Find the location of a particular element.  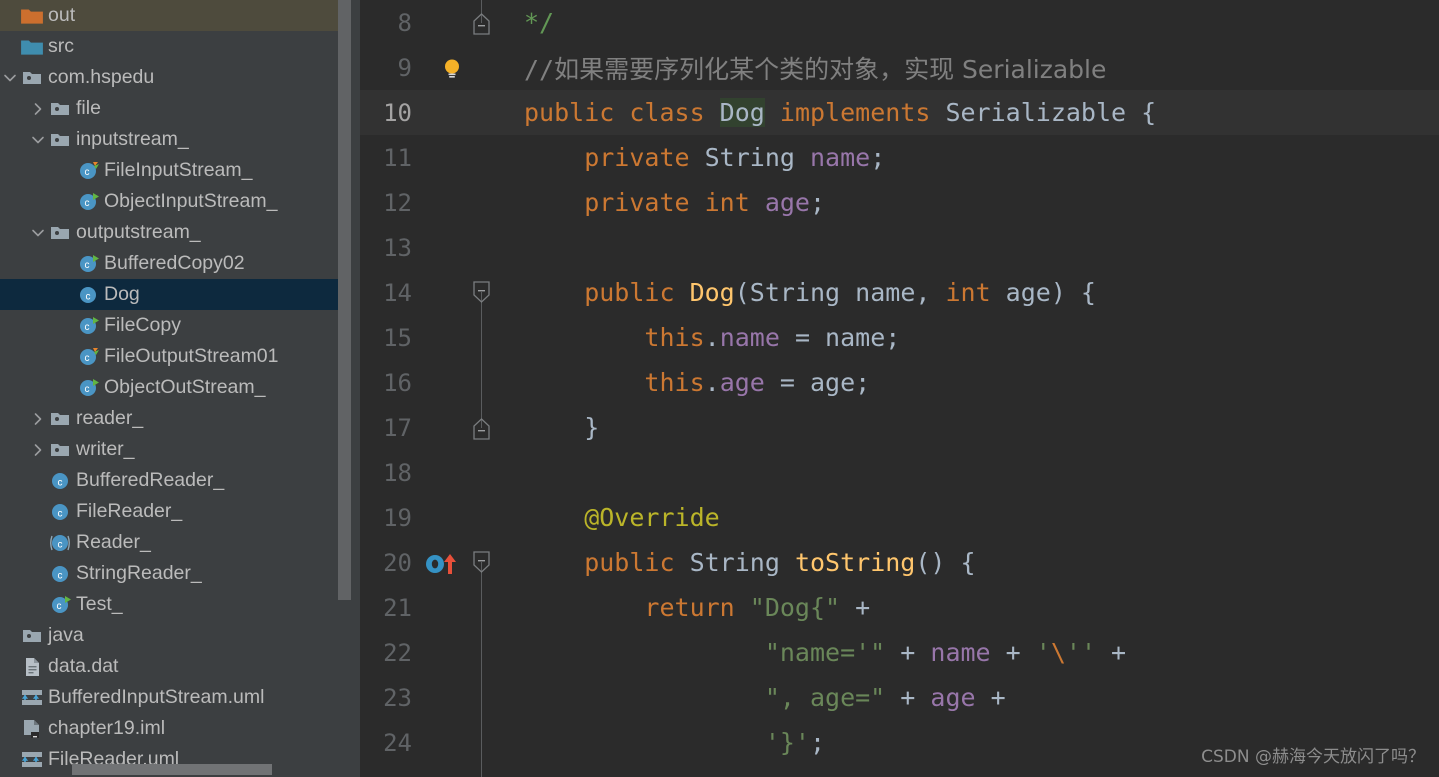

editor-line: 23 ", age=" + age + is located at coordinates (899, 697).